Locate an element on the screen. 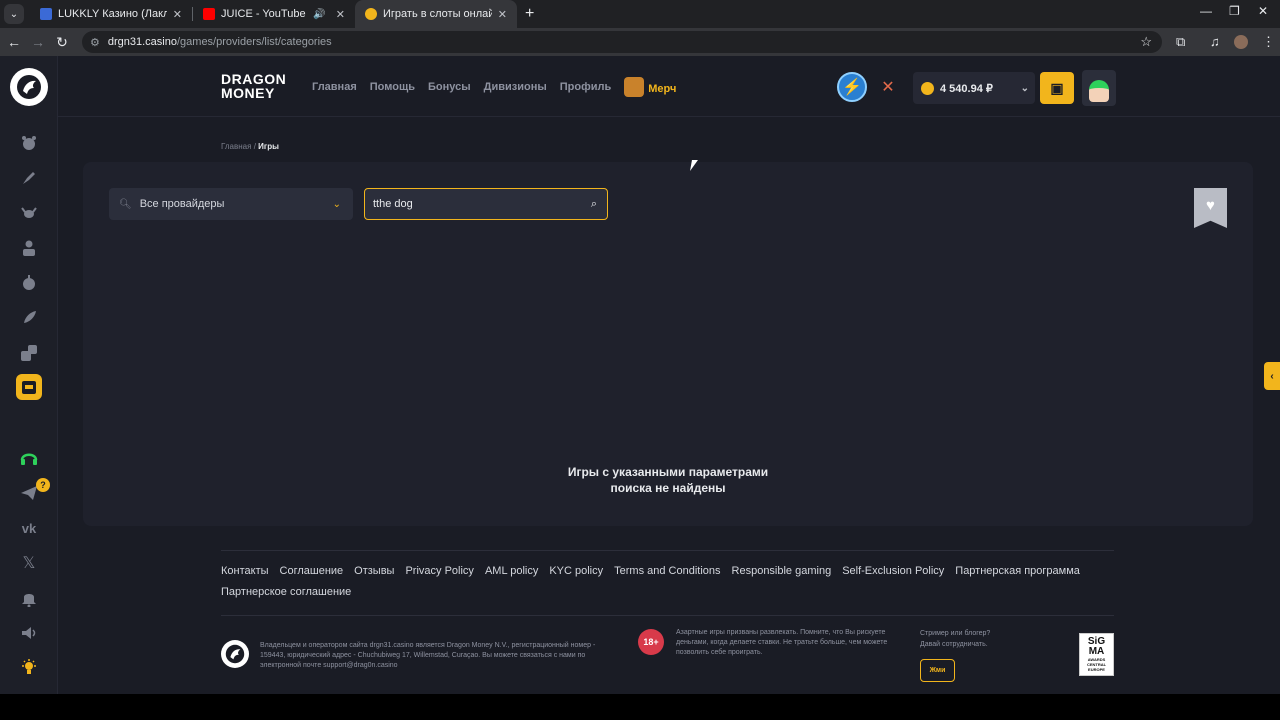  streamer-line-1: Стример или блогер? is located at coordinates (955, 633).